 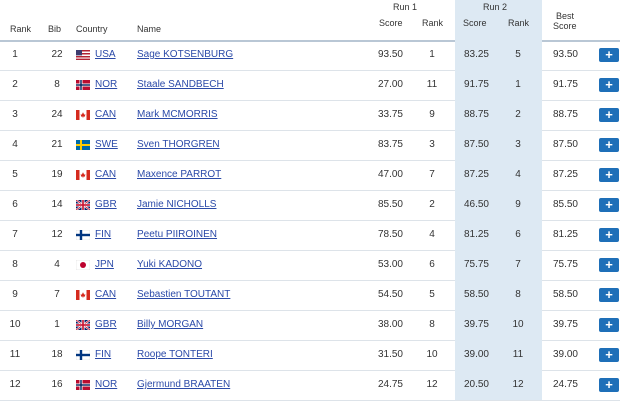 I want to click on athlete-name-link: Gjermund BRAATEN, so click(x=183, y=385).